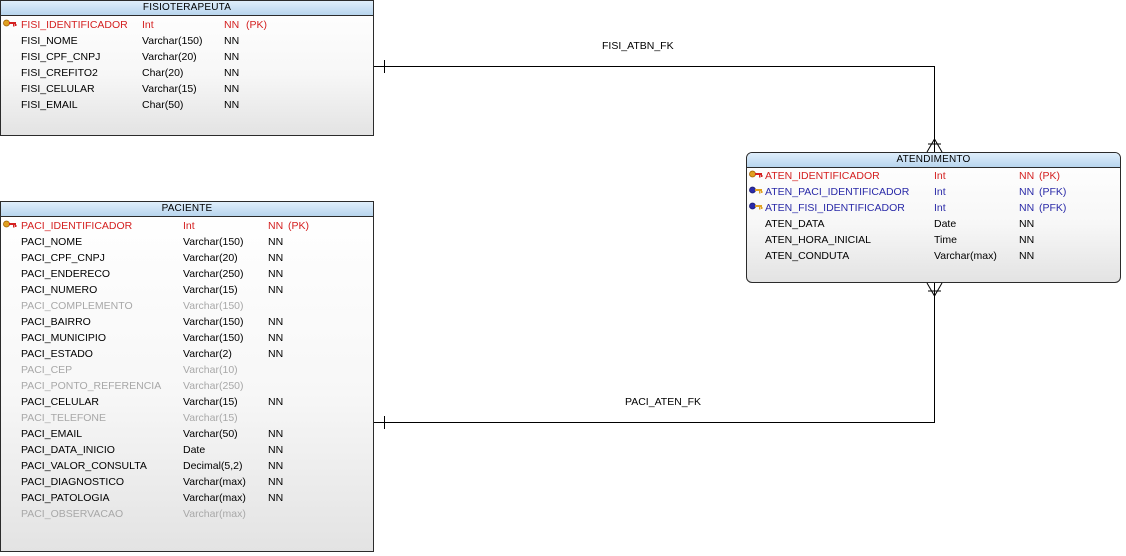 Image resolution: width=1126 pixels, height=556 pixels. I want to click on column-name: PACI_ENDERECO, so click(66, 274).